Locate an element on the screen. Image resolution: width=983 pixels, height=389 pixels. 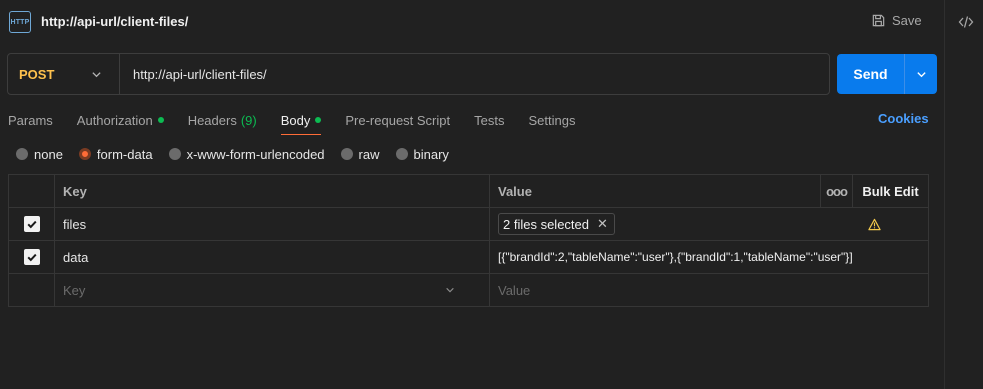
request-header: HTTP http://api-url/client-files/ Save is located at coordinates (472, 22).